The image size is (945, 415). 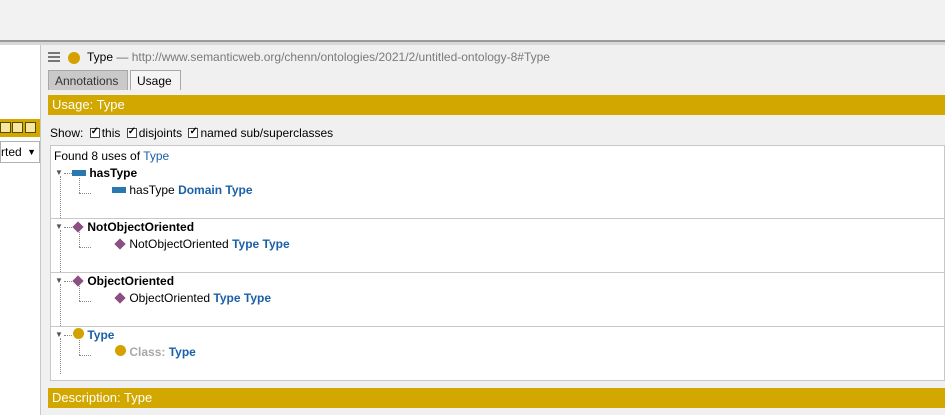 I want to click on group-node: NotObjectOriented, so click(x=133, y=227).